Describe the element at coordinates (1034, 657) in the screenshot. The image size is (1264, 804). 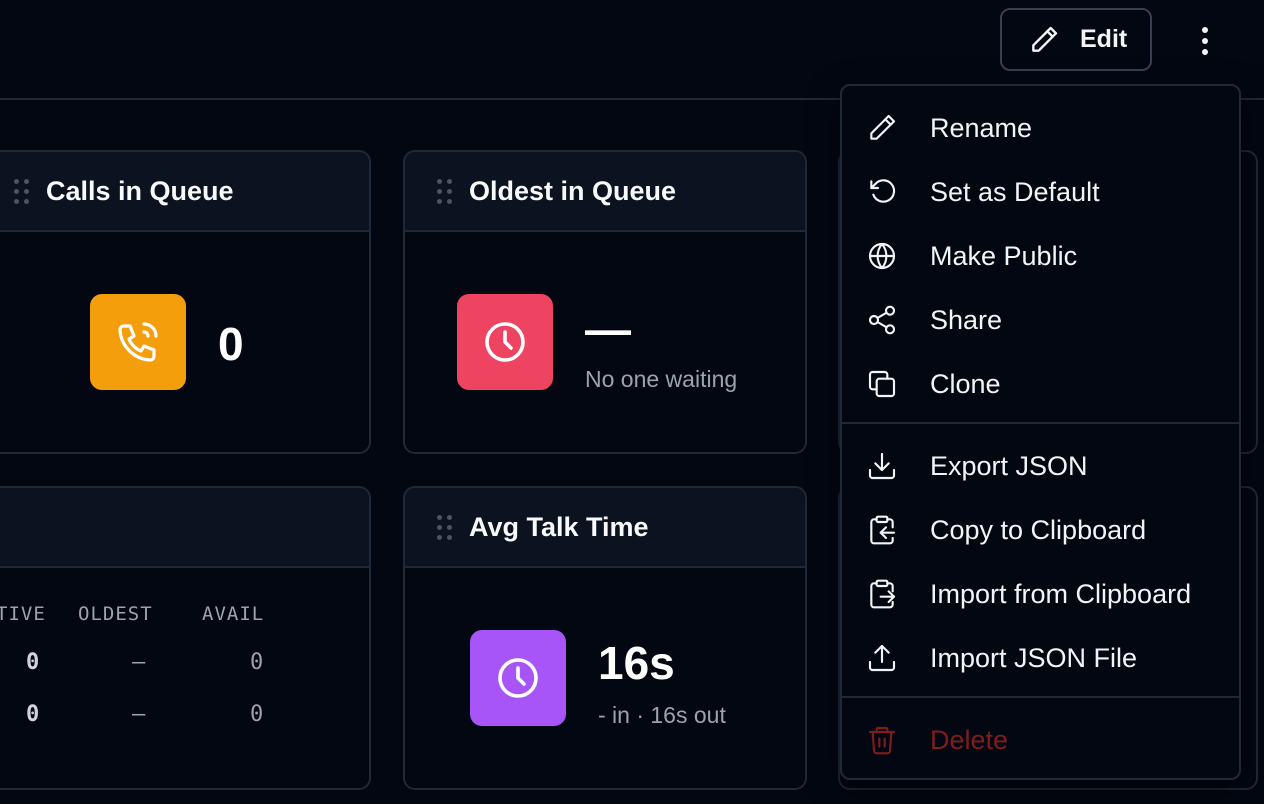
I see `menu-item-label: Import JSON File` at that location.